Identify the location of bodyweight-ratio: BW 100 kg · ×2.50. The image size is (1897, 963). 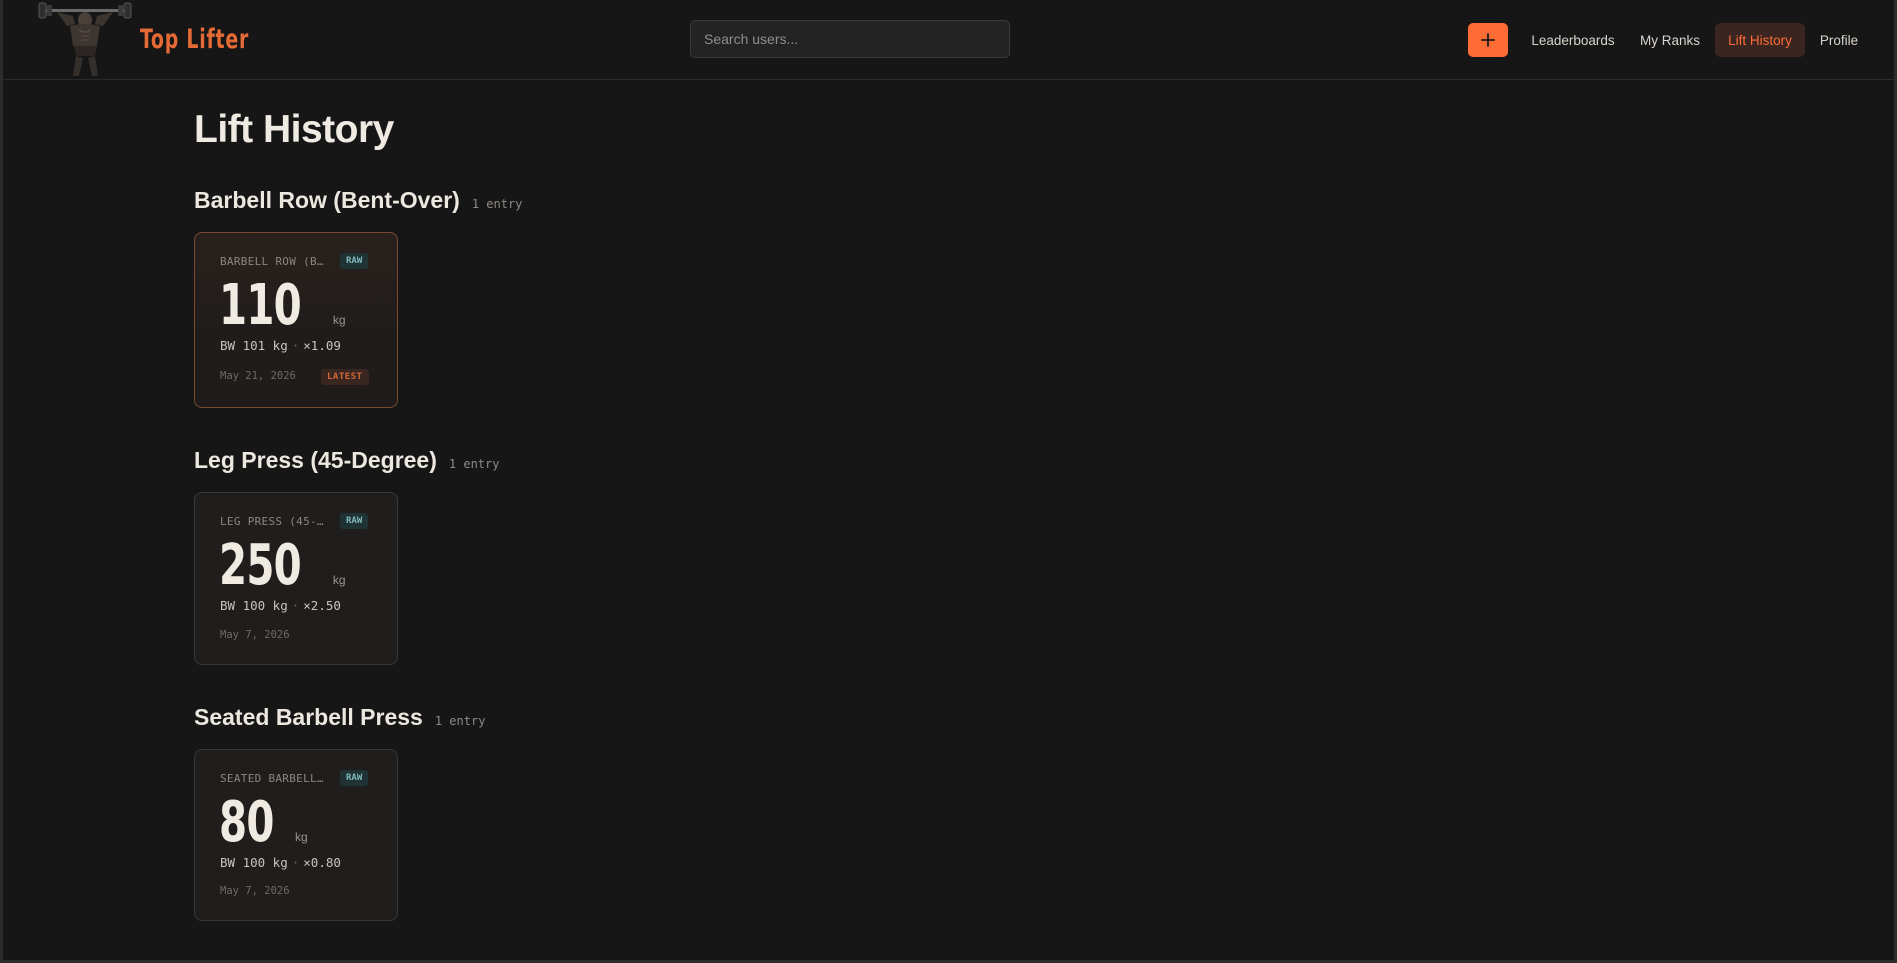
(280, 605).